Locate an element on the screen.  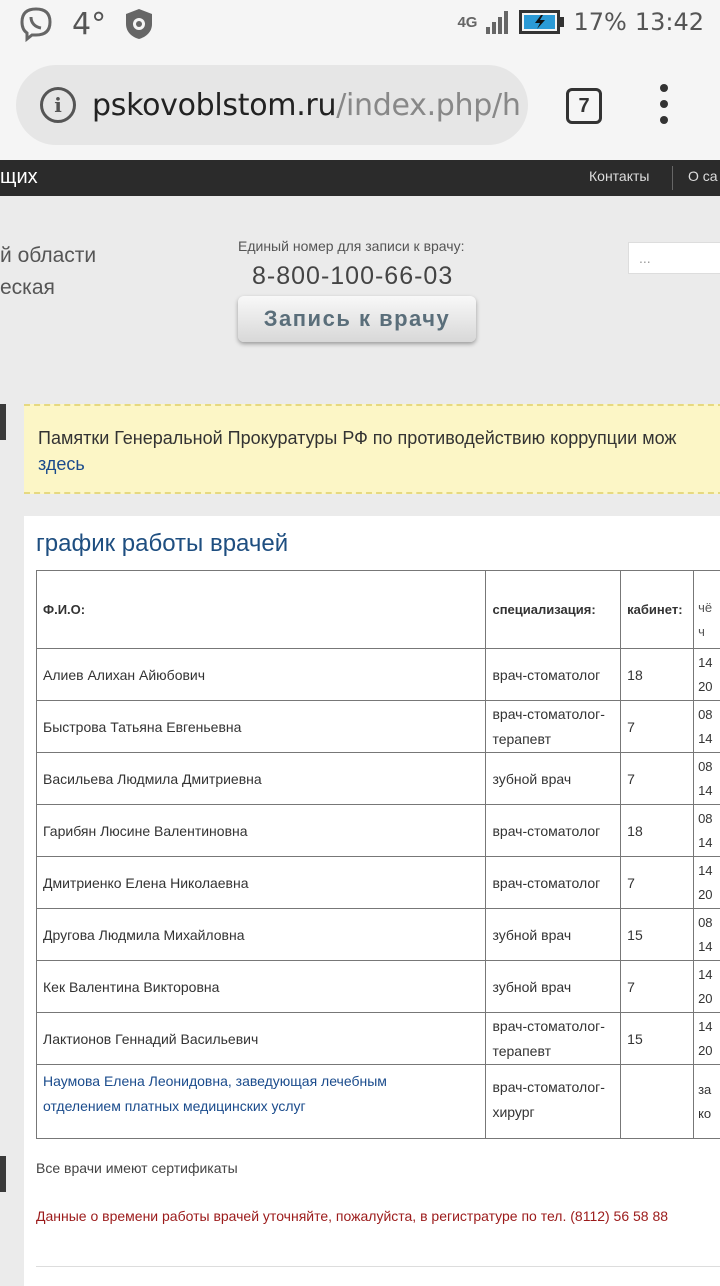
region-line-2: еская is located at coordinates (27, 288).